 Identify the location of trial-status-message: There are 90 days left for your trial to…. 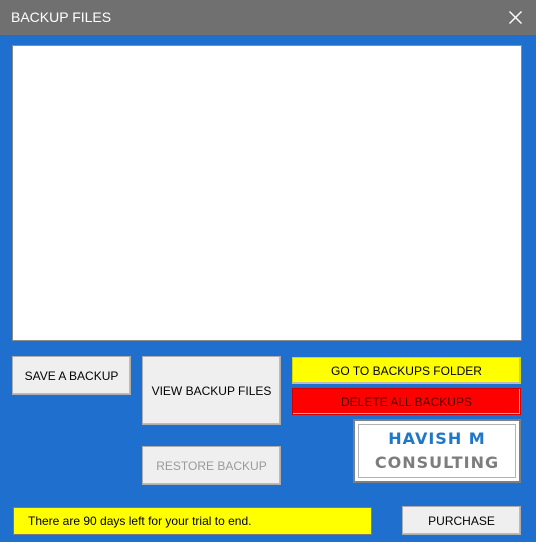
(192, 521).